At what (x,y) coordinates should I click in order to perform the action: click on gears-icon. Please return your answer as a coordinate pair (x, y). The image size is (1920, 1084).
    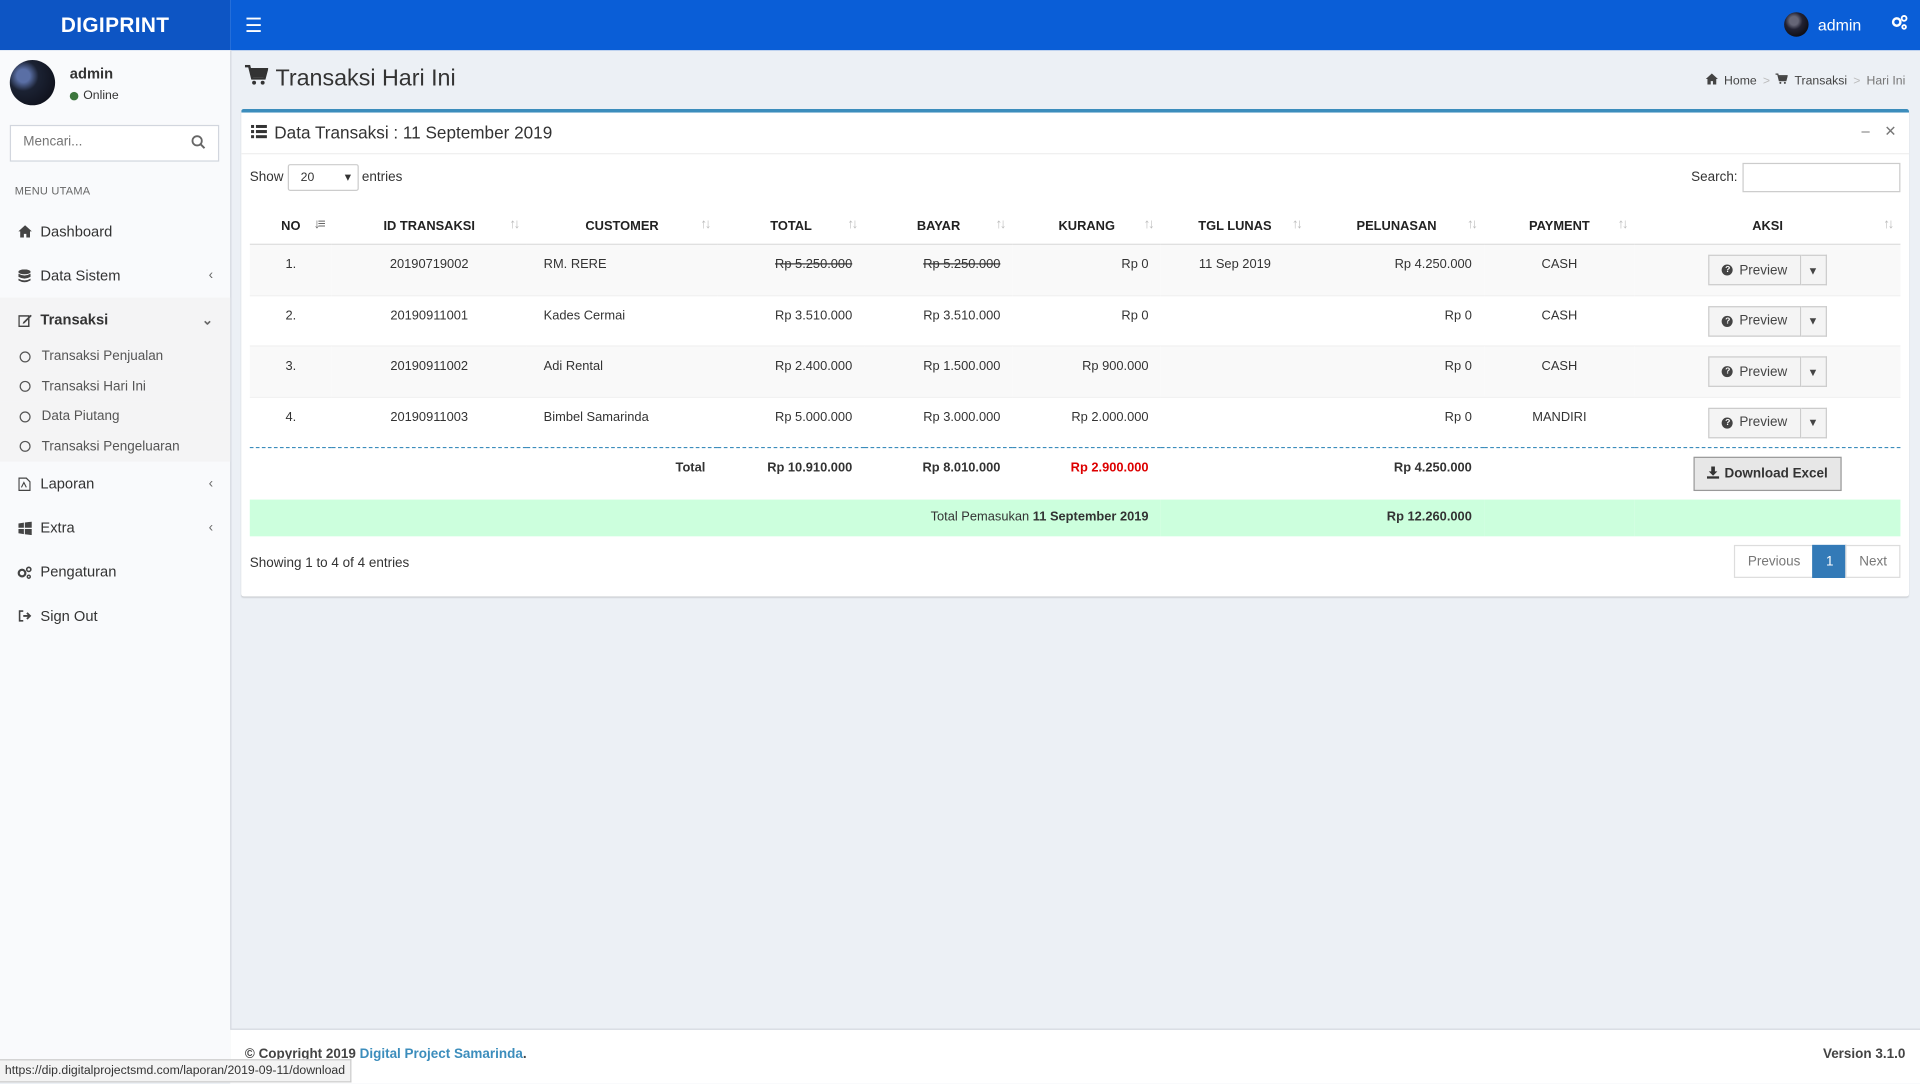
    Looking at the image, I should click on (24, 572).